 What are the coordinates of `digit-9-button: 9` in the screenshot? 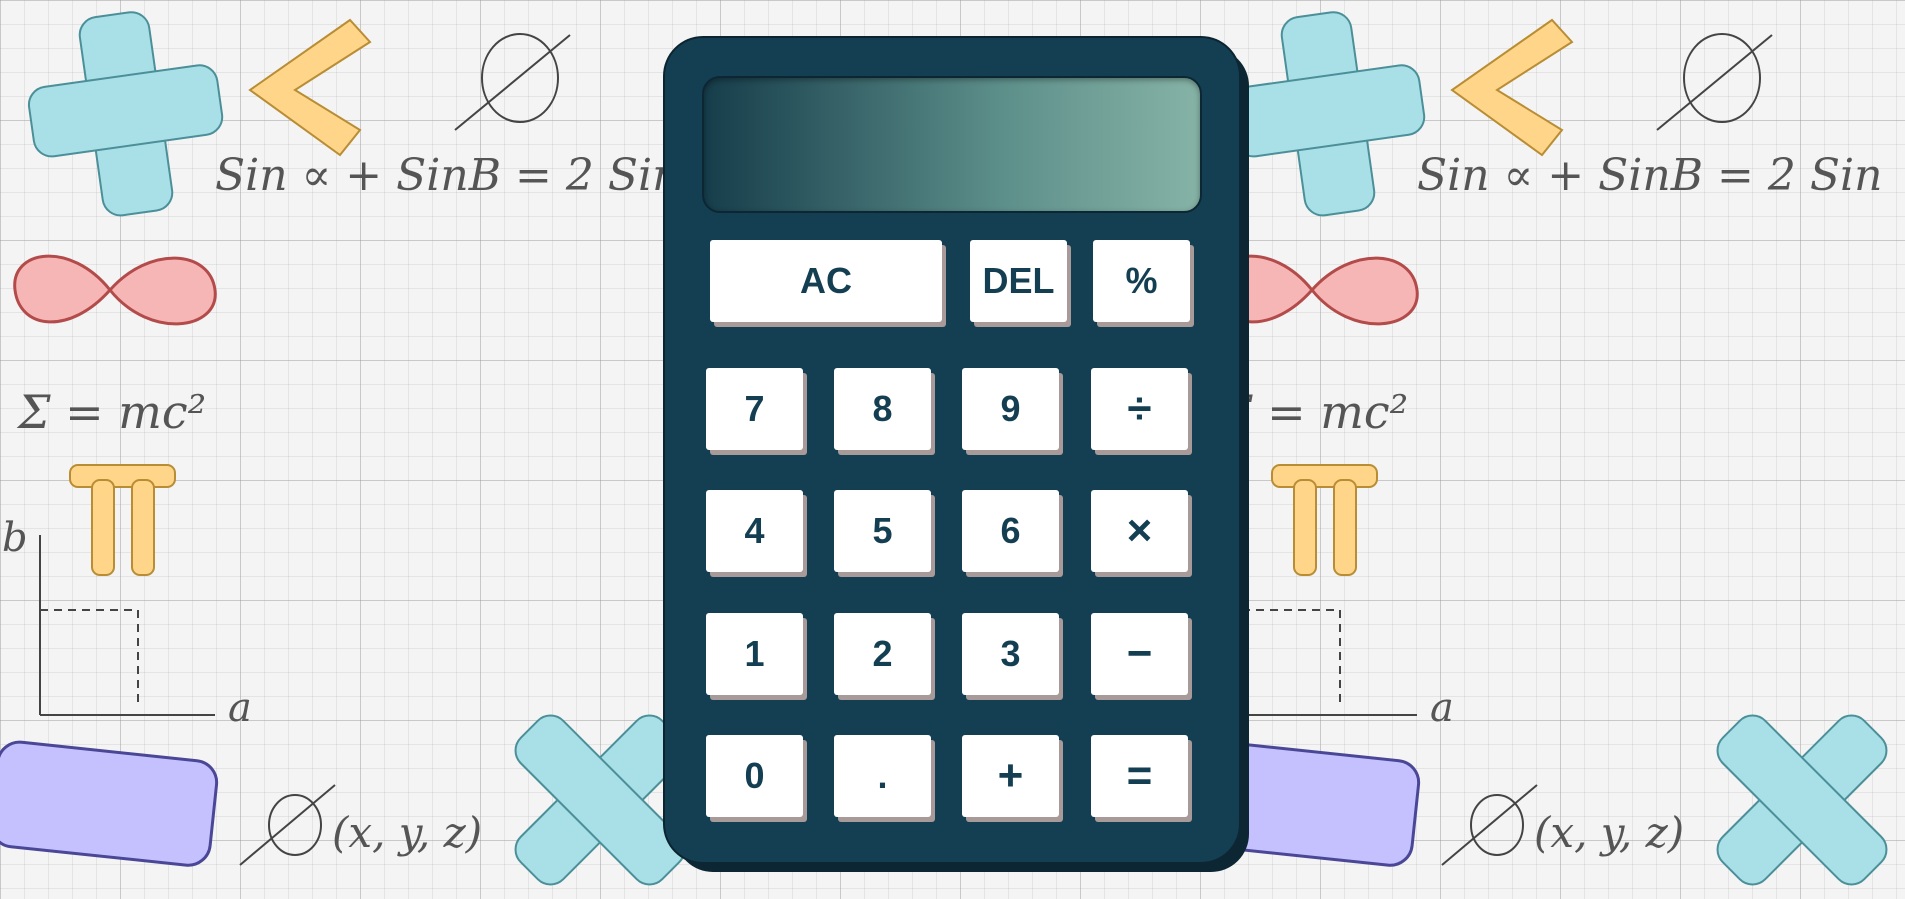 It's located at (1010, 409).